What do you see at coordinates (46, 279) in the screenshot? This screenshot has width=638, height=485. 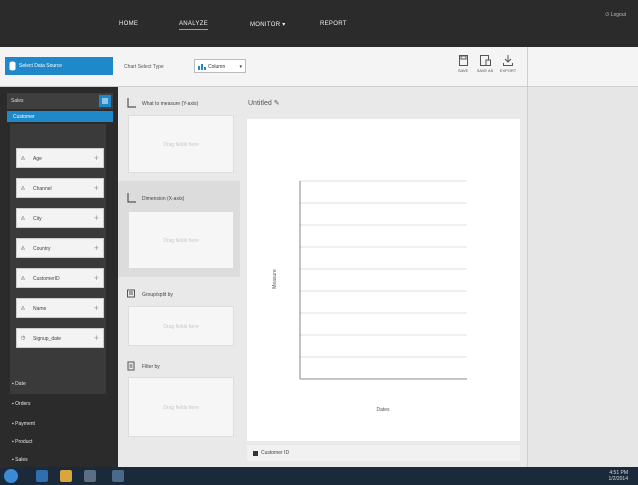 I see `field-label: CustomerID` at bounding box center [46, 279].